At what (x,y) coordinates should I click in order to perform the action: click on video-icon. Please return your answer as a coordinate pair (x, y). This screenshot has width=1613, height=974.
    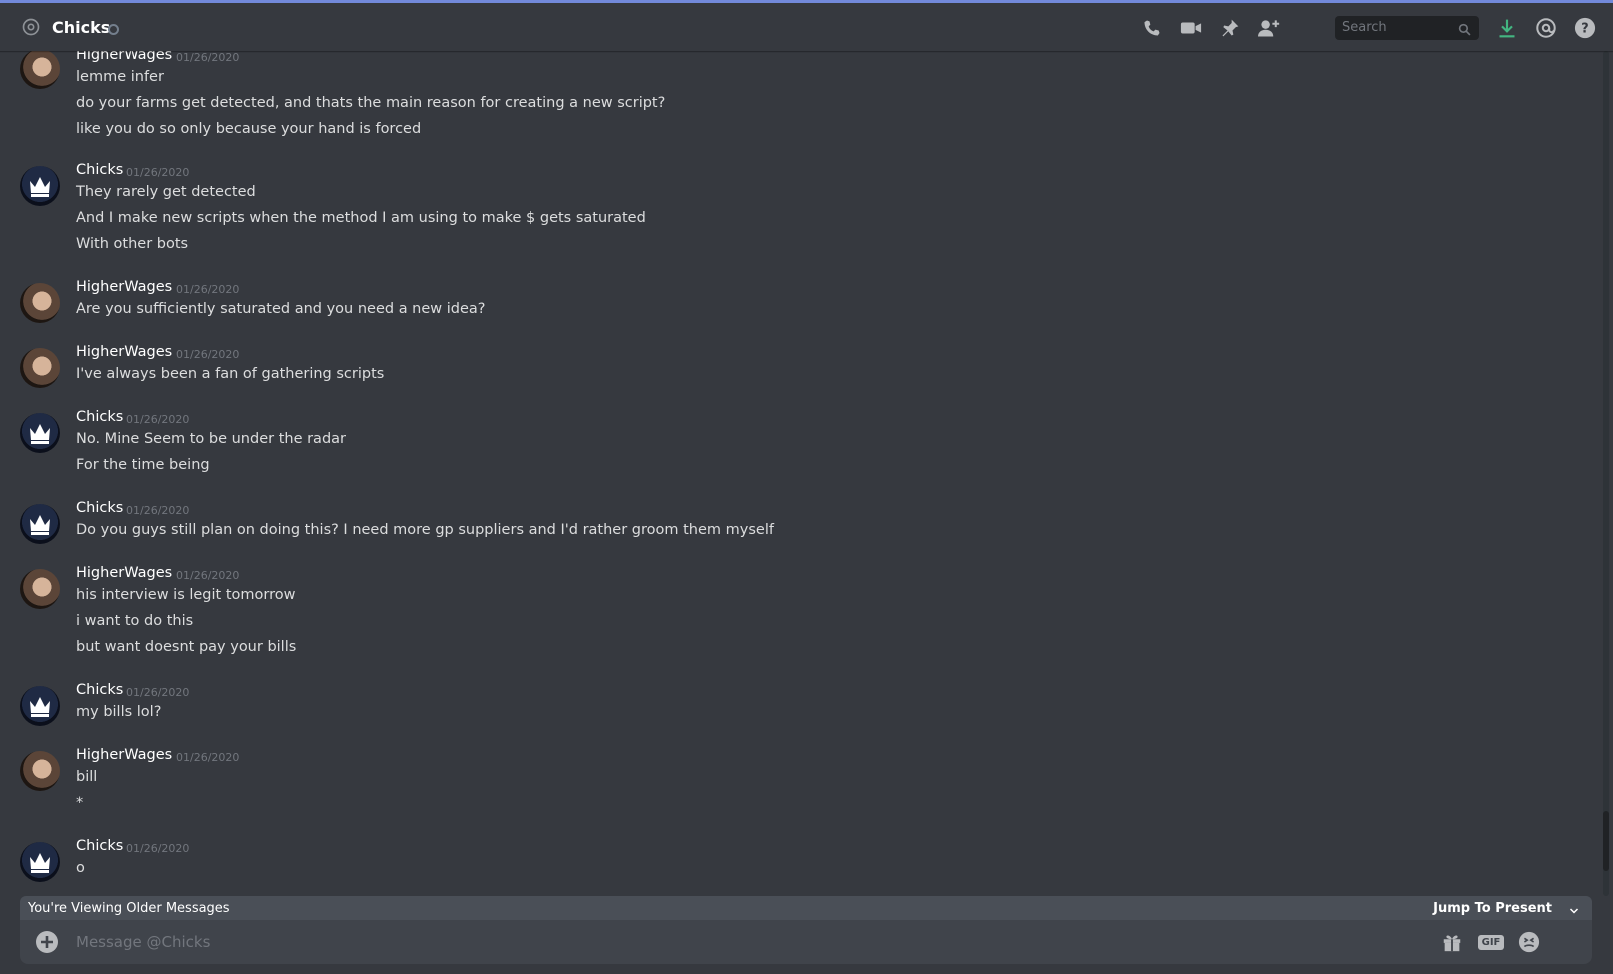
    Looking at the image, I should click on (1191, 28).